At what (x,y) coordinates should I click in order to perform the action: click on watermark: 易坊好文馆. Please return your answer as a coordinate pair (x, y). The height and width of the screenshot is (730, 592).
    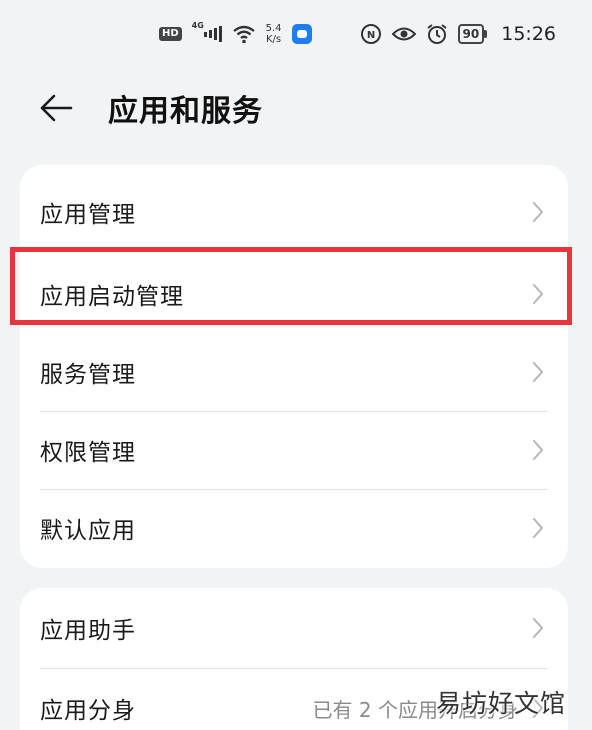
    Looking at the image, I should click on (500, 703).